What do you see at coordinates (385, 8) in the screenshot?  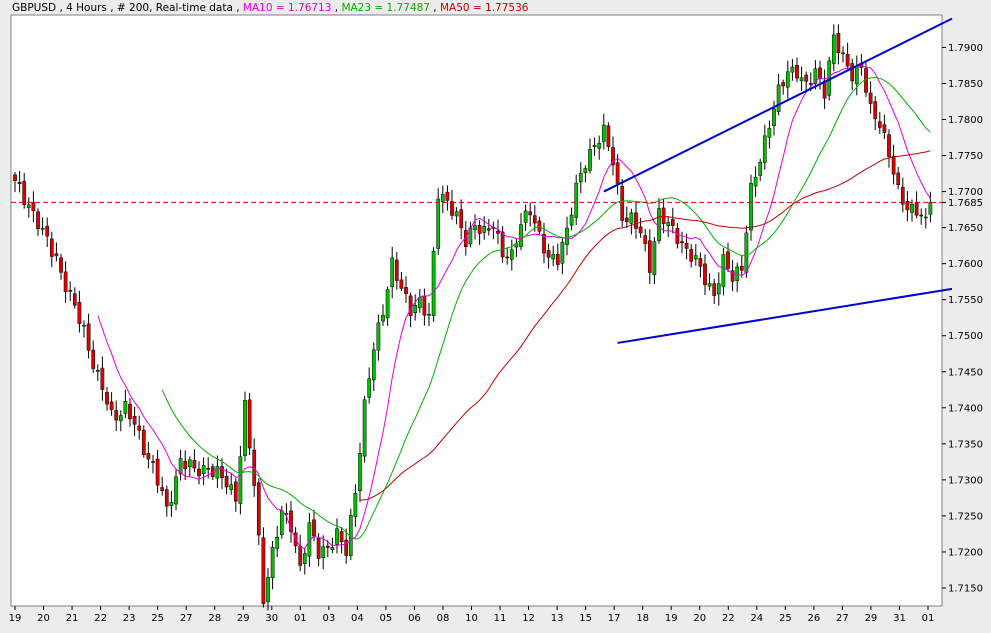 I see `ma23-readout: MA23 = 1.77487` at bounding box center [385, 8].